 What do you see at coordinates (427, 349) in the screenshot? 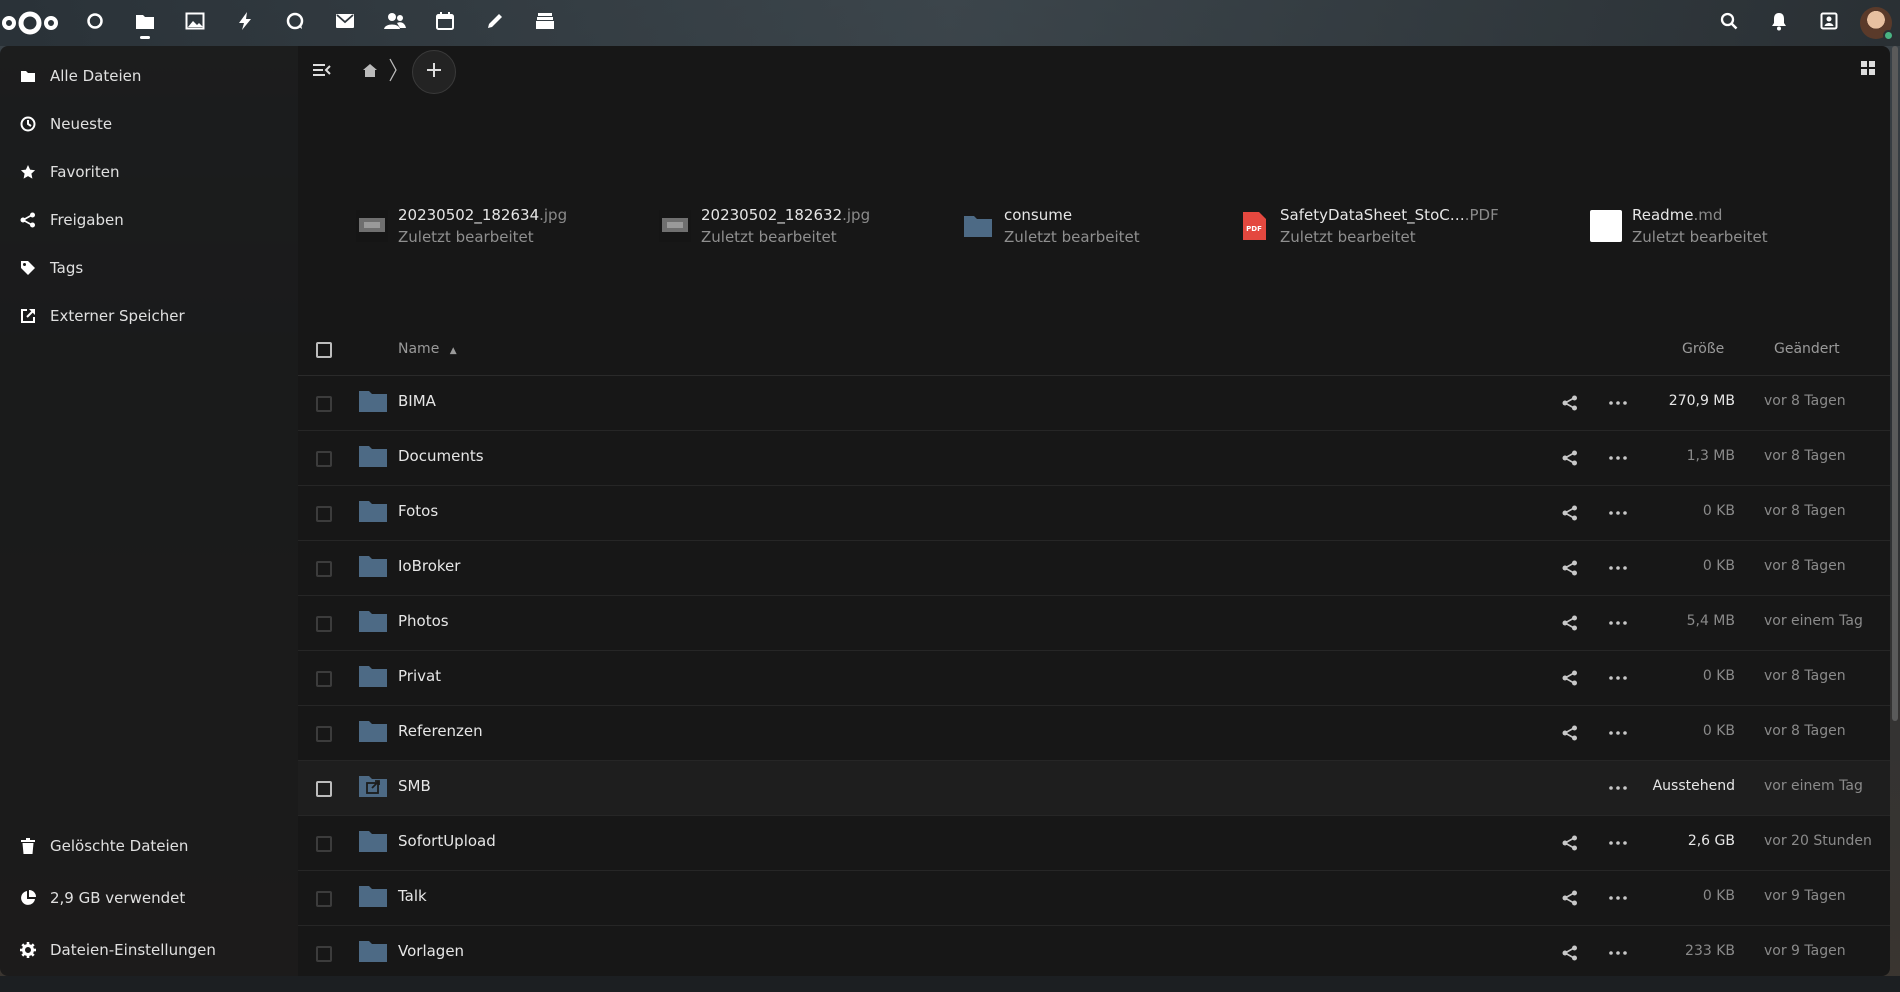
I see `sort-by-name: Name ▲` at bounding box center [427, 349].